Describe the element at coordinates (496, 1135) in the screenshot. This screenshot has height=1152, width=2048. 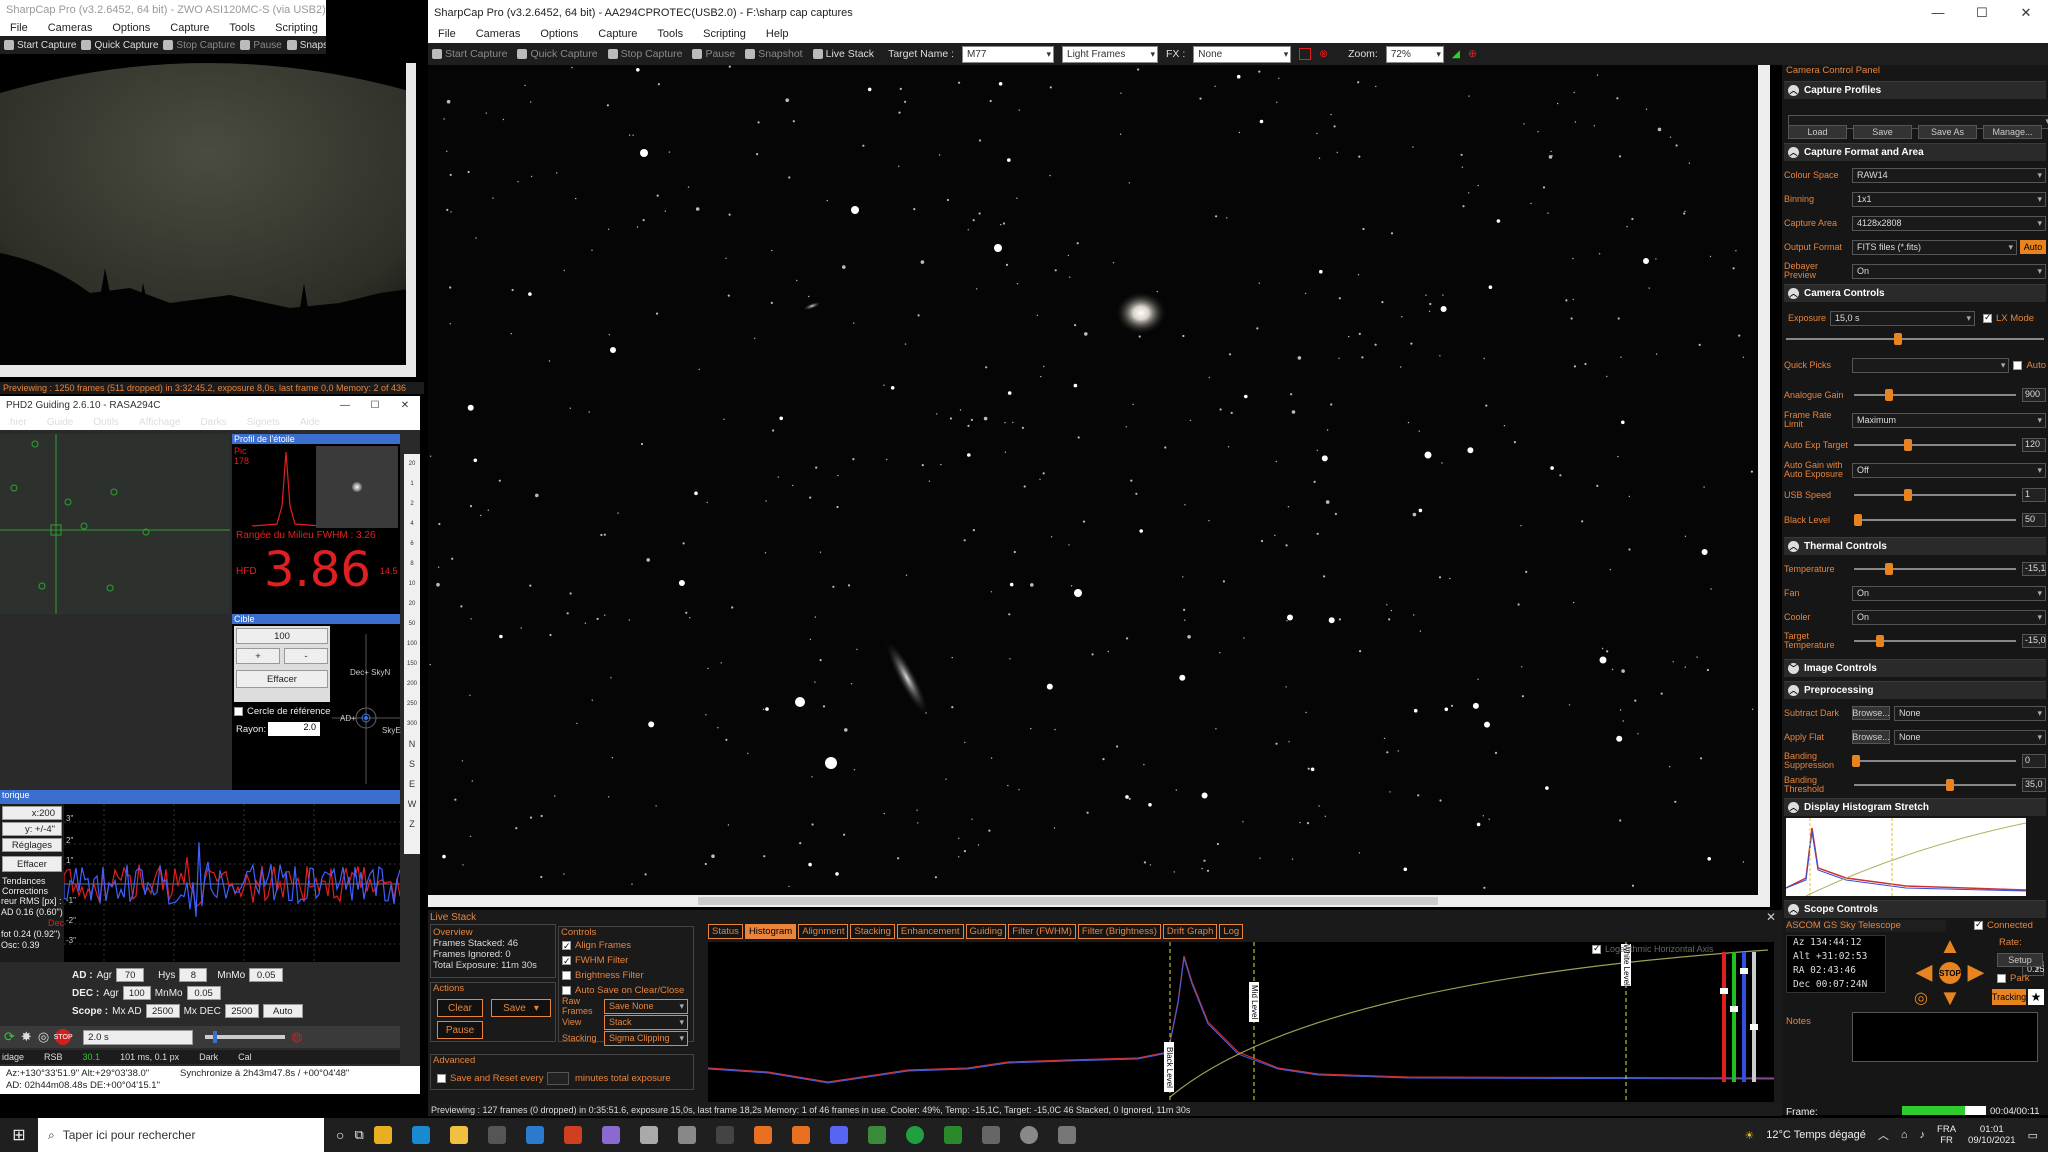
I see `store-icon` at that location.